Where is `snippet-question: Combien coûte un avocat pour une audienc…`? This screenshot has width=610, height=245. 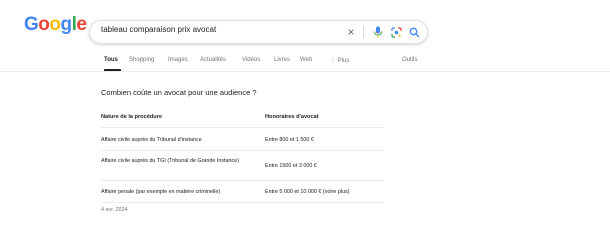
snippet-question: Combien coûte un avocat pour une audienc… is located at coordinates (179, 92).